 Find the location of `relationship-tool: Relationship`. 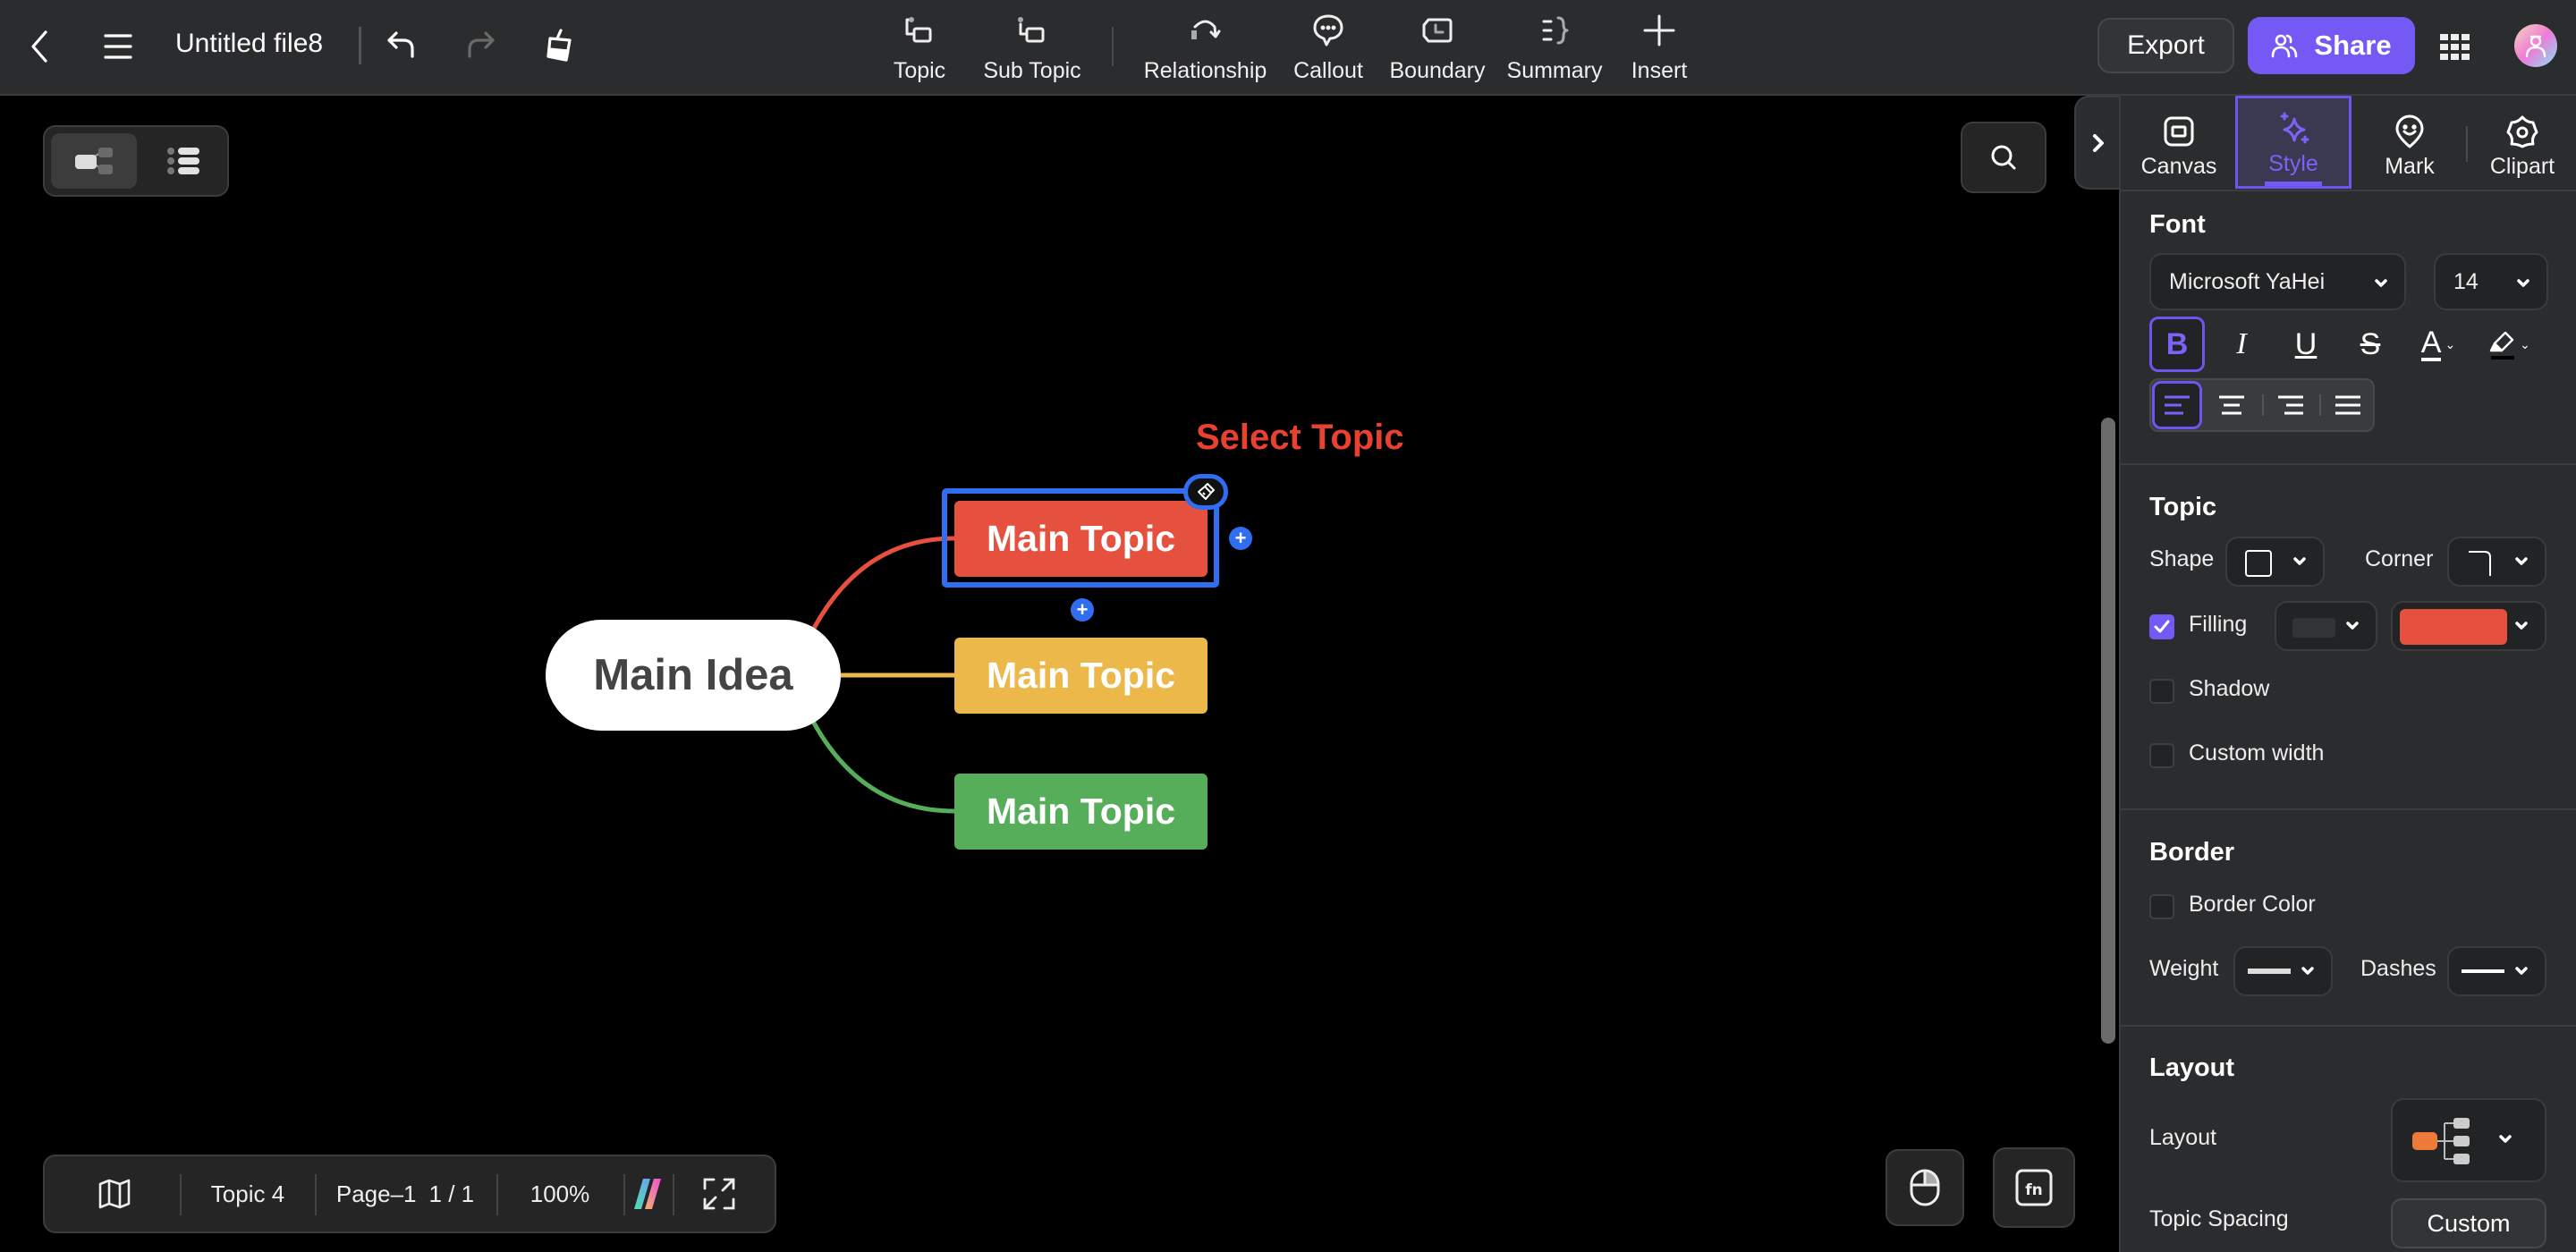

relationship-tool: Relationship is located at coordinates (1205, 48).